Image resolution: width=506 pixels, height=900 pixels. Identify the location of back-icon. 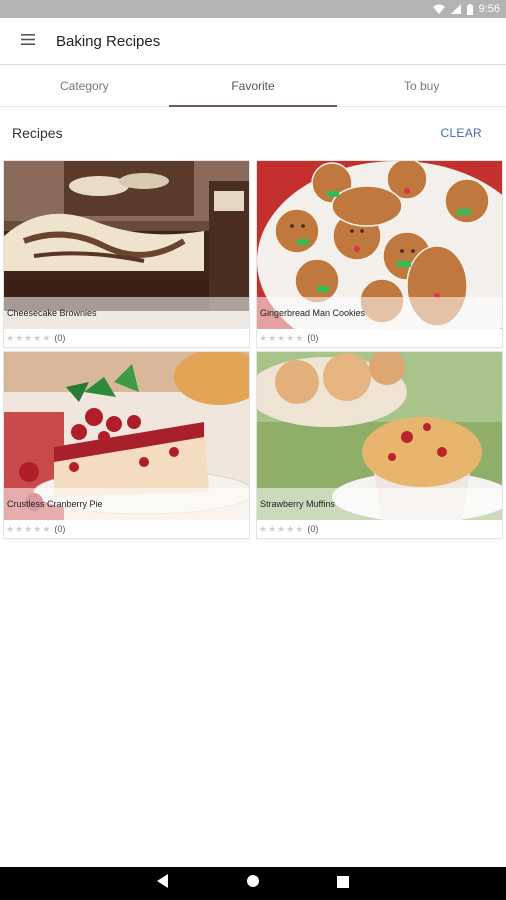
(163, 883).